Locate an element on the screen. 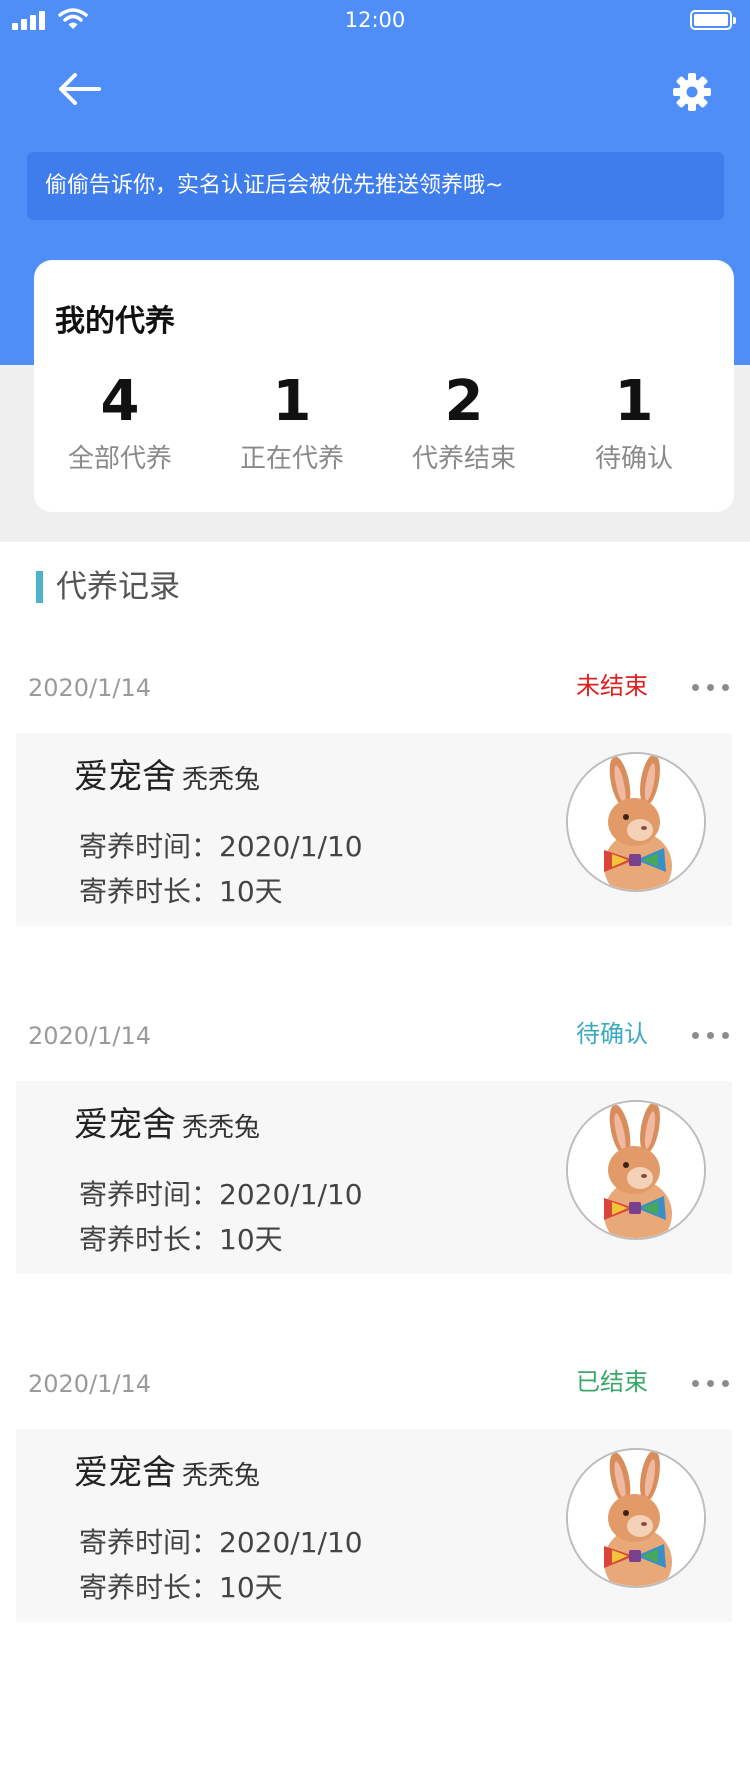  status-time: 12:00 is located at coordinates (375, 20).